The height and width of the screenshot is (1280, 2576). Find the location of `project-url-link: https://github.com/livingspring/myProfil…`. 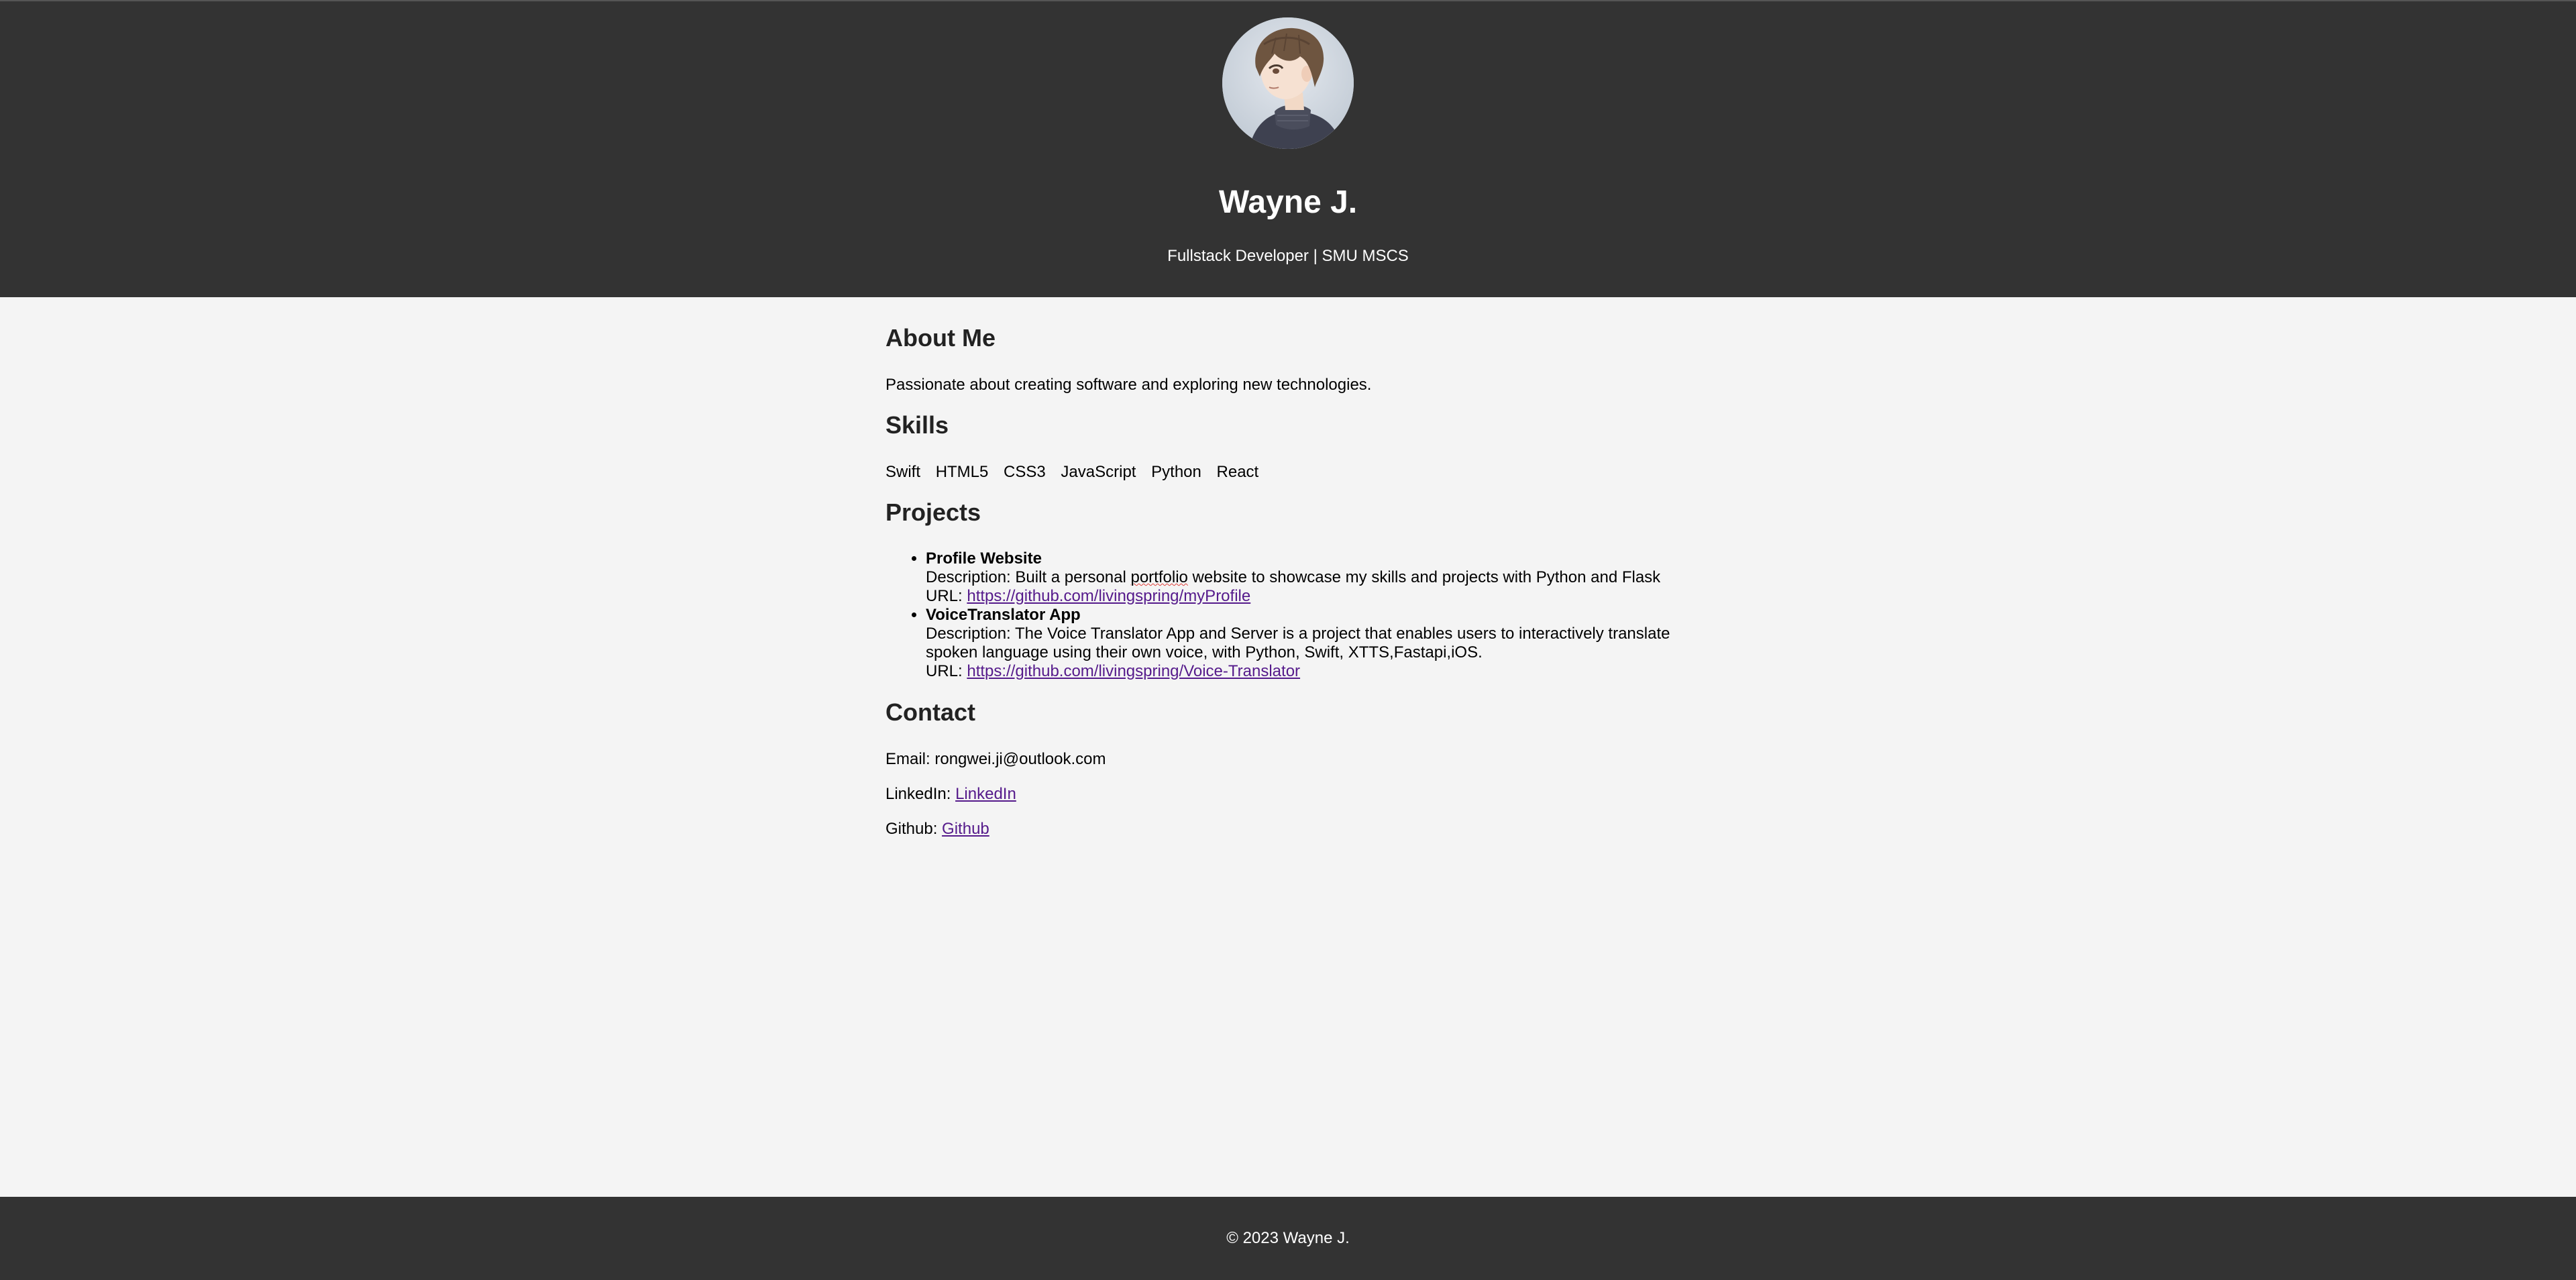

project-url-link: https://github.com/livingspring/myProfil… is located at coordinates (1108, 596).